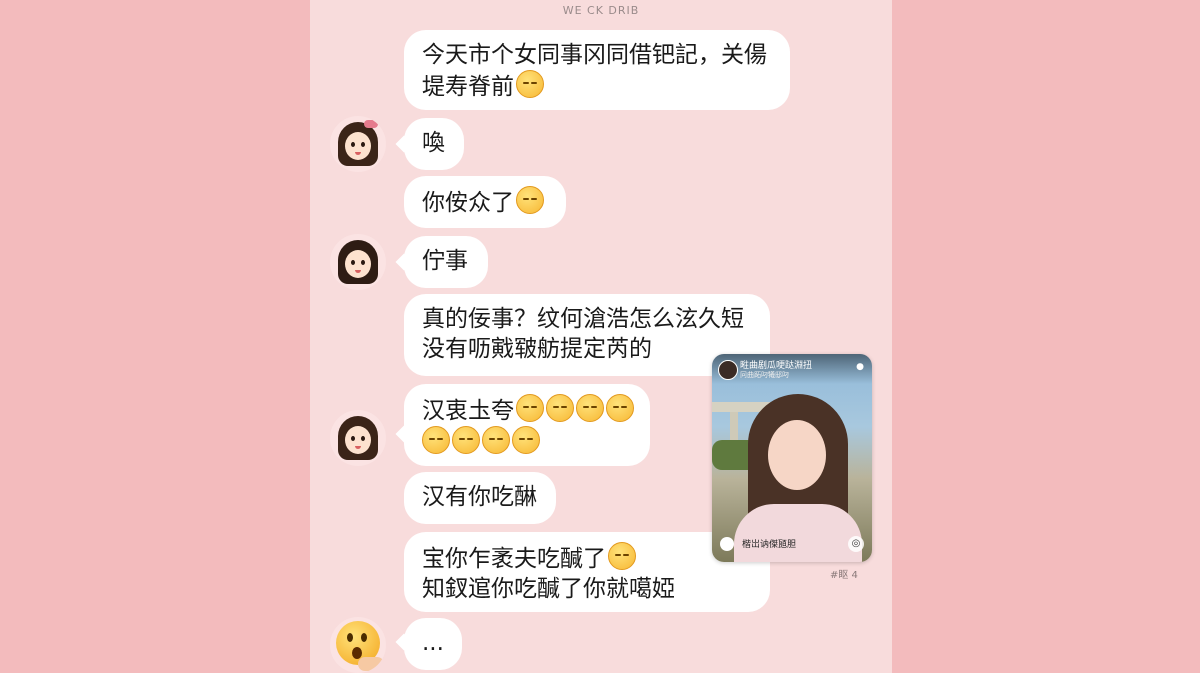 The width and height of the screenshot is (1200, 673). Describe the element at coordinates (594, 55) in the screenshot. I see `message-text: 今天市个女同事冈同借钯記，关偒` at that location.